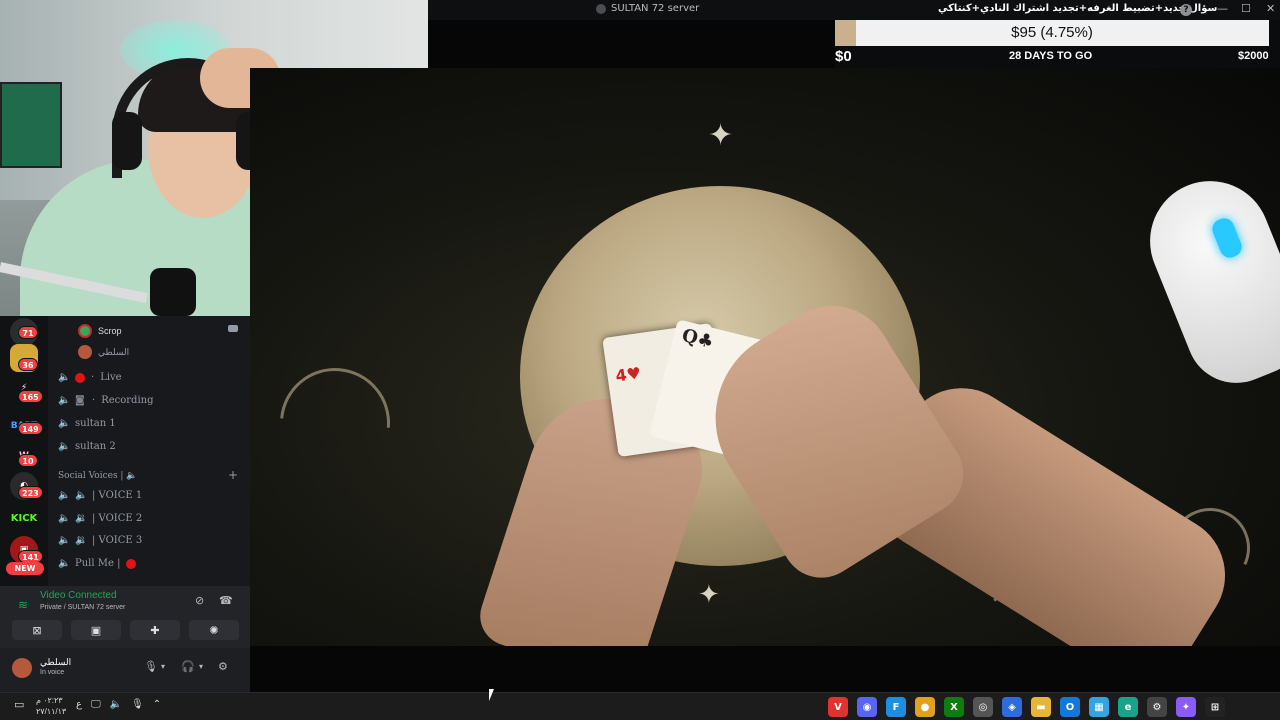 The image size is (1280, 720). Describe the element at coordinates (843, 56) in the screenshot. I see `goal-start-amount: $0` at that location.